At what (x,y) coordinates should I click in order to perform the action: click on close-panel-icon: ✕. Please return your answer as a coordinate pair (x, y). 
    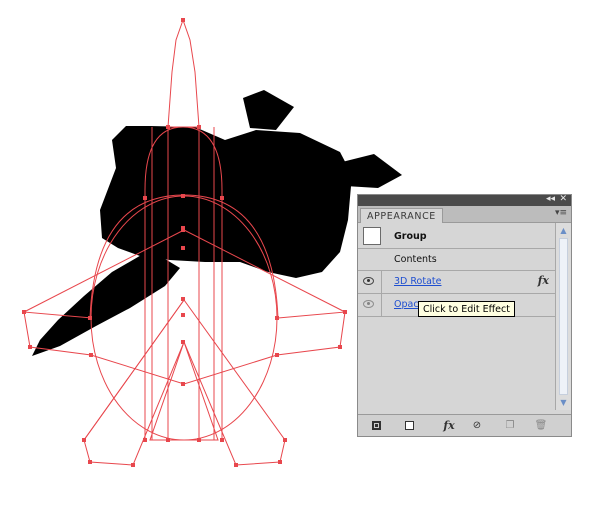
    Looking at the image, I should click on (563, 199).